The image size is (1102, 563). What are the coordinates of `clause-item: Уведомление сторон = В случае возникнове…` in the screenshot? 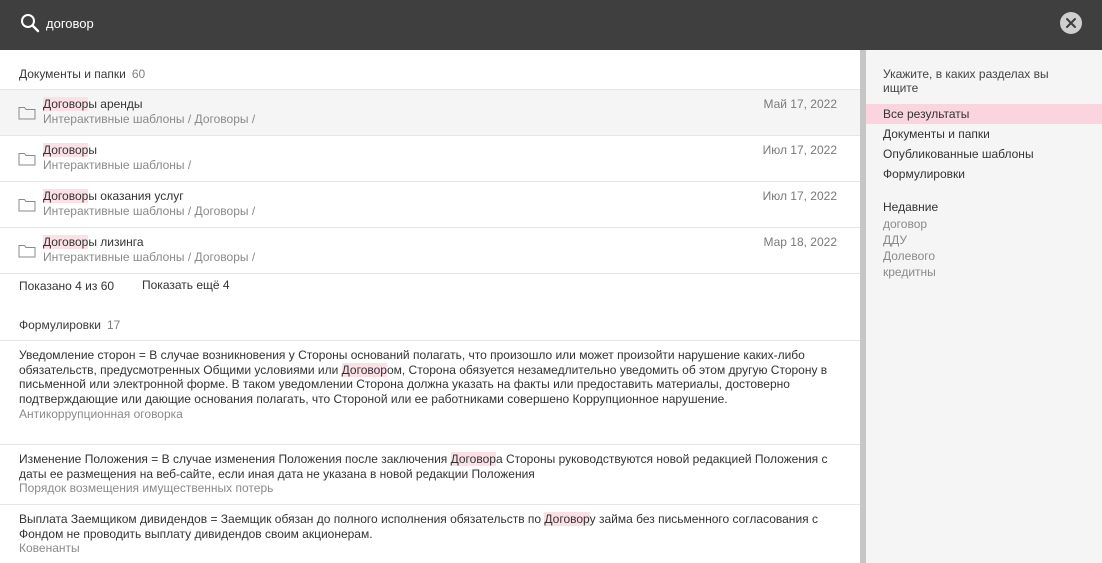 It's located at (430, 385).